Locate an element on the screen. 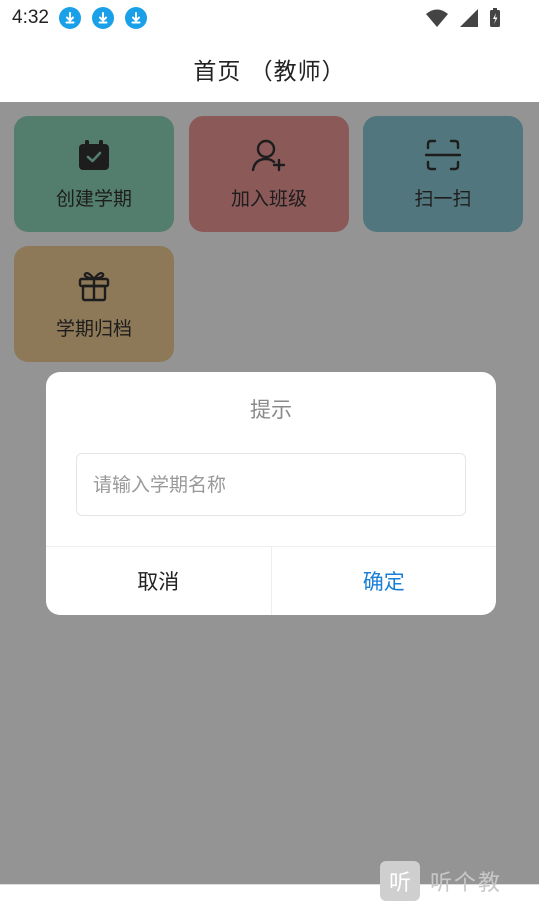 Image resolution: width=539 pixels, height=901 pixels. class-tab-icon is located at coordinates (270, 898).